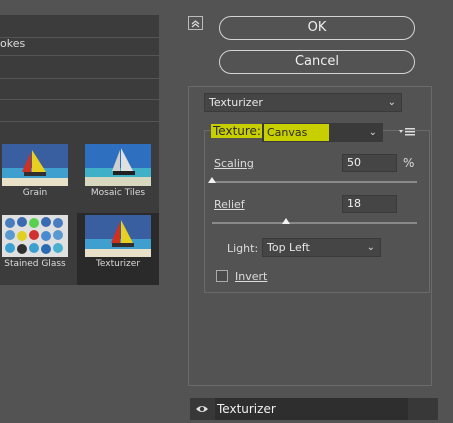 The width and height of the screenshot is (453, 423). I want to click on scaling-input: 50, so click(369, 163).